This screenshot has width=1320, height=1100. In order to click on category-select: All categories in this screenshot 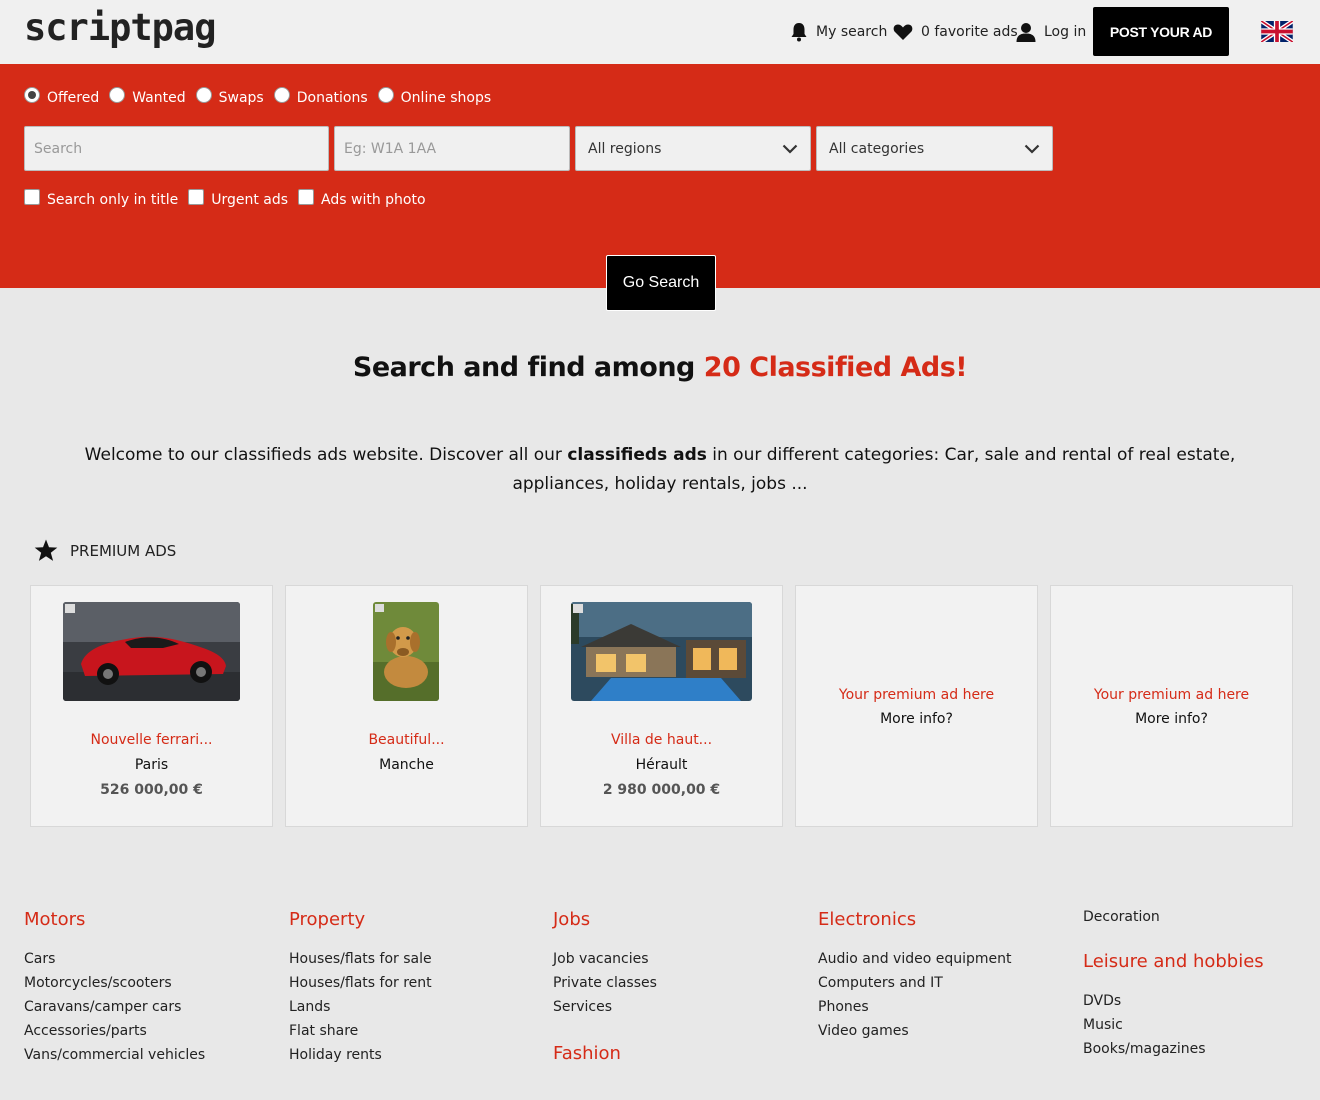, I will do `click(934, 148)`.